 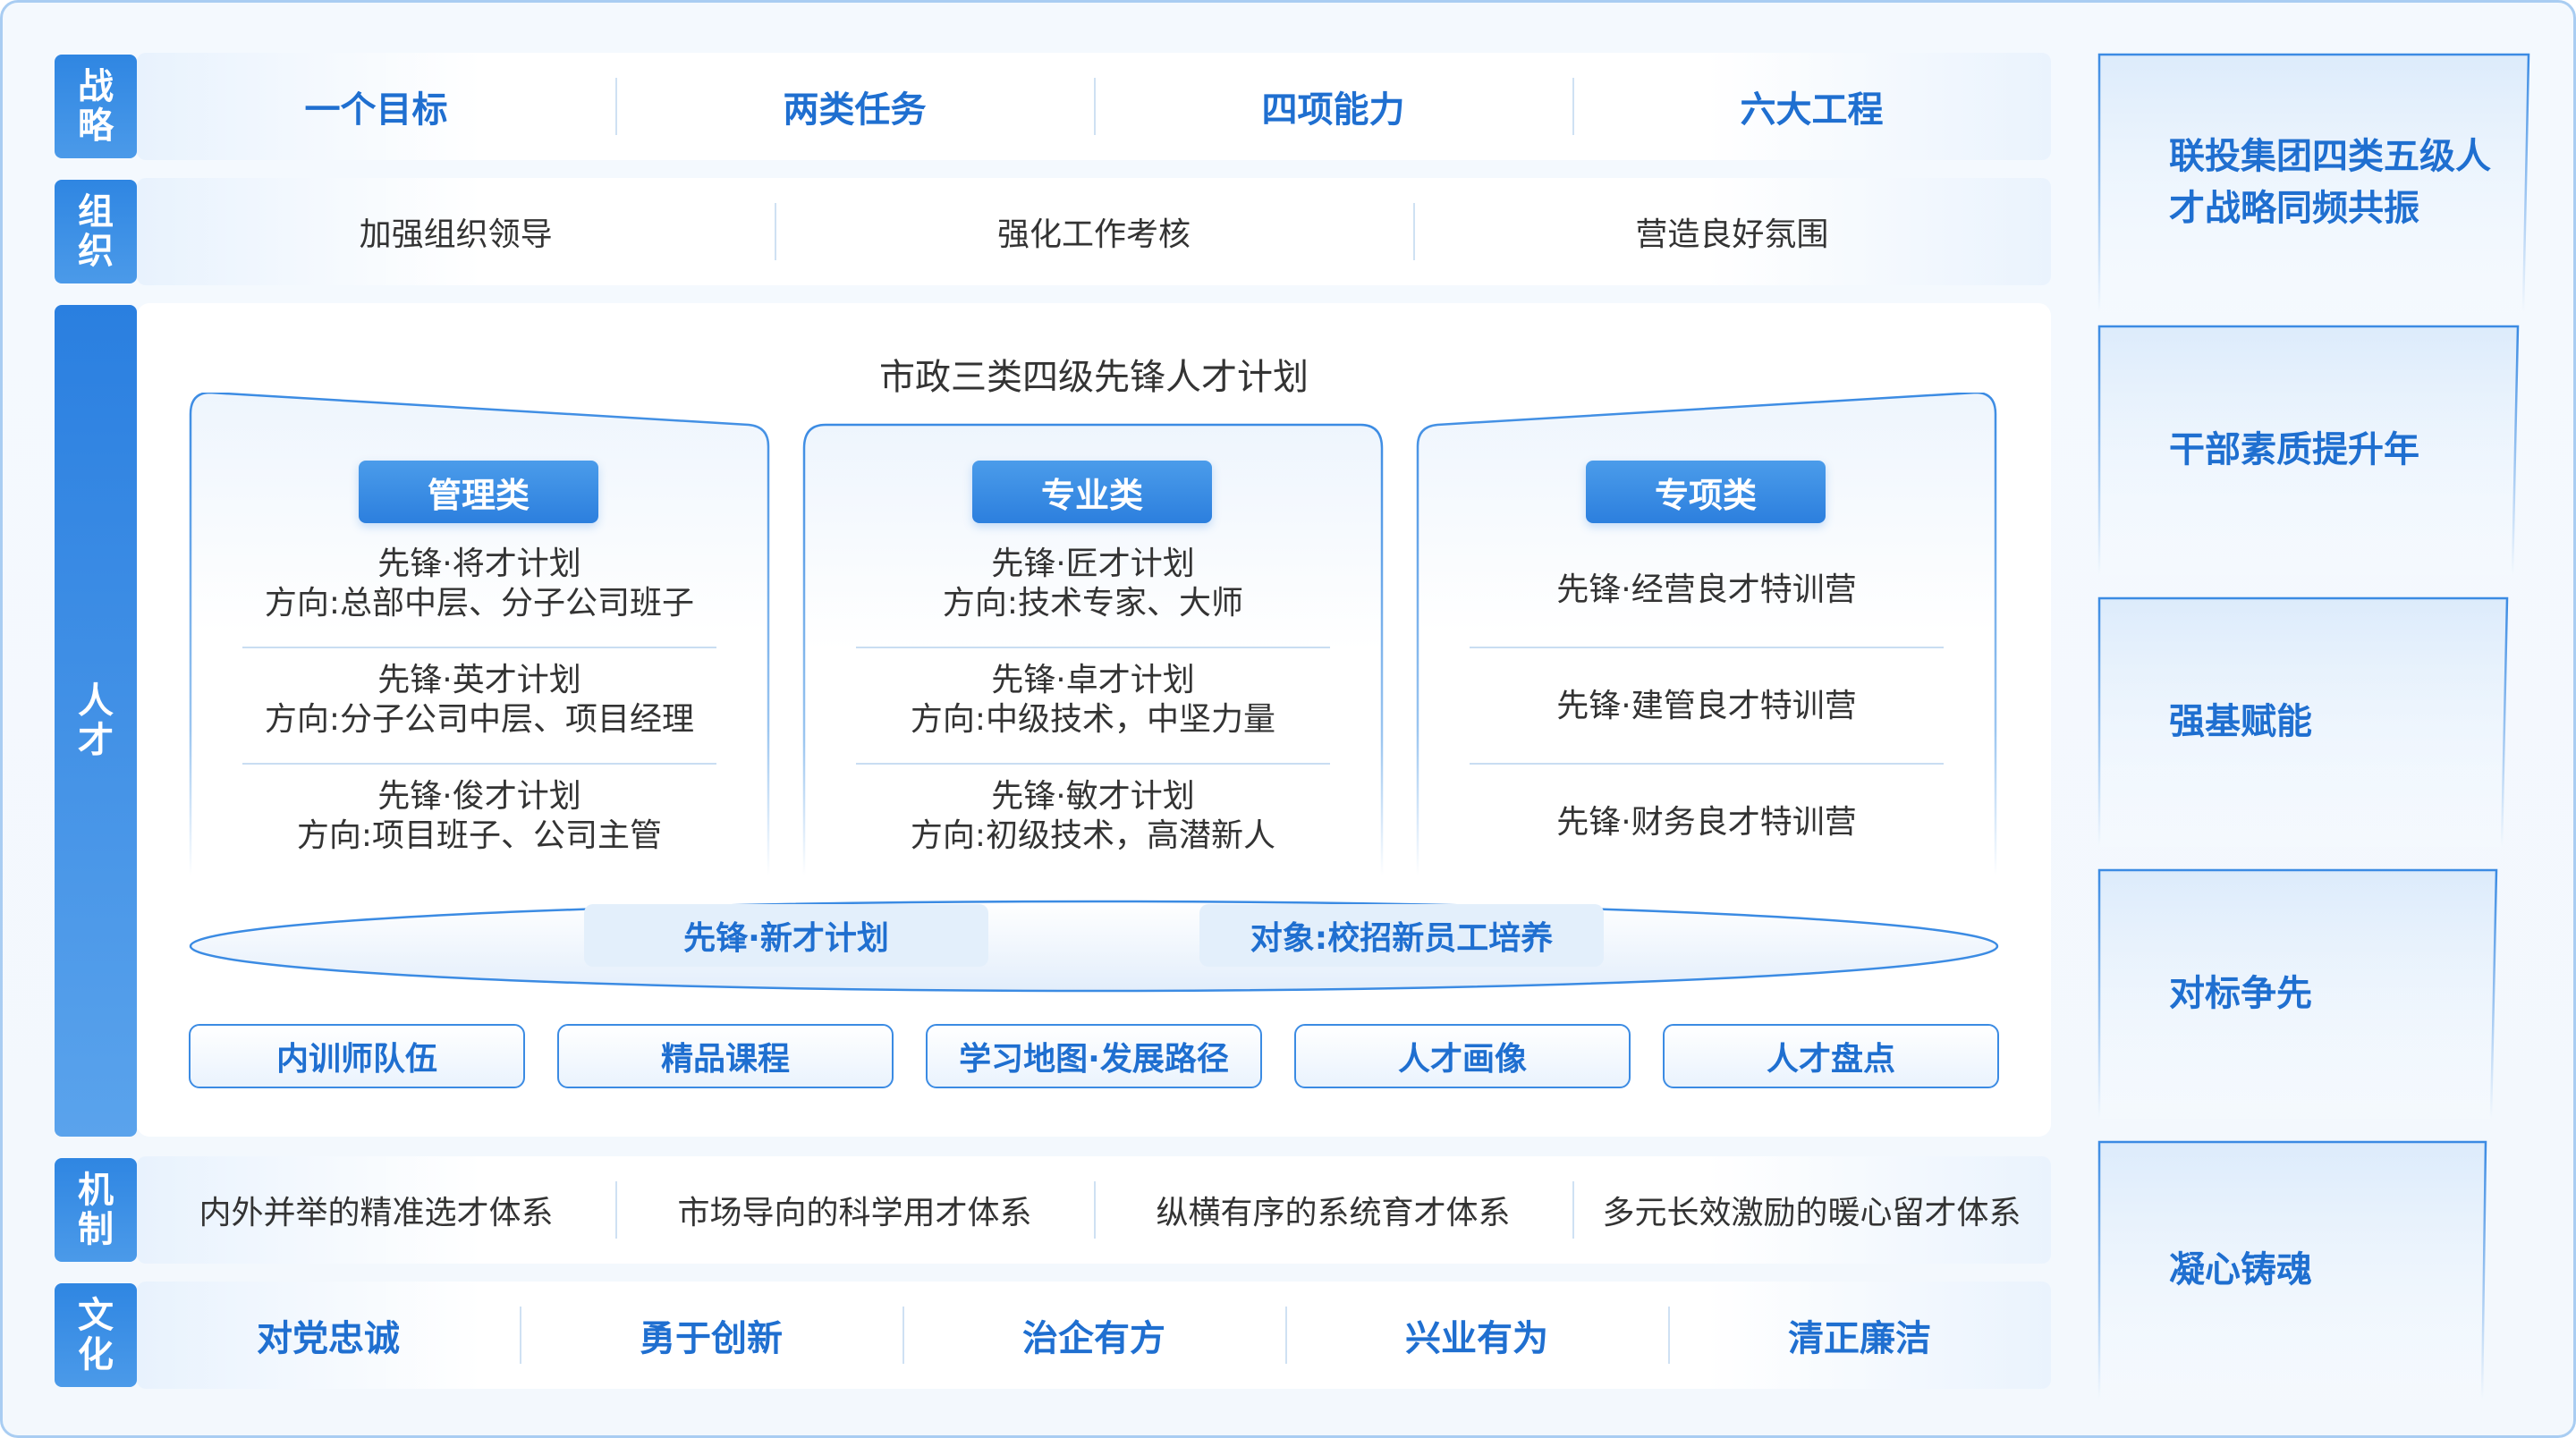 I want to click on mechanism-item: 多元长效激励的暖心留才体系, so click(x=1811, y=1210).